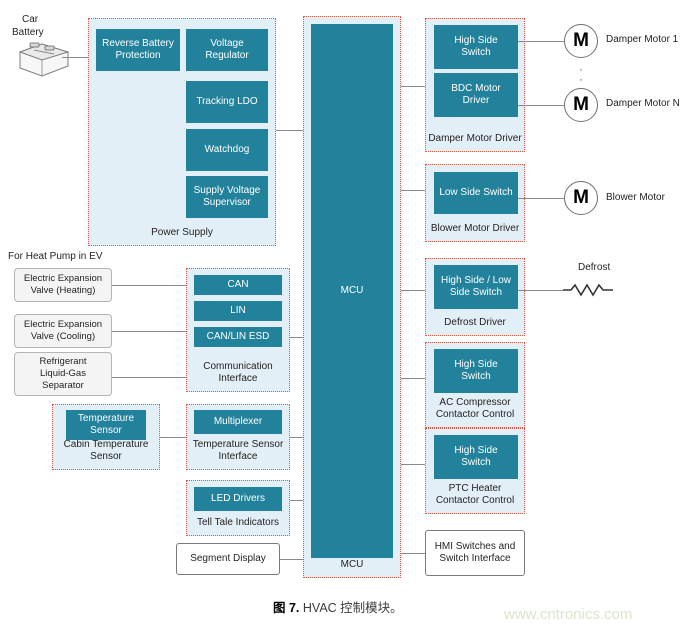 This screenshot has width=698, height=634. What do you see at coordinates (475, 402) in the screenshot?
I see `panel-label-ac-compressor-line1: AC Compressor` at bounding box center [475, 402].